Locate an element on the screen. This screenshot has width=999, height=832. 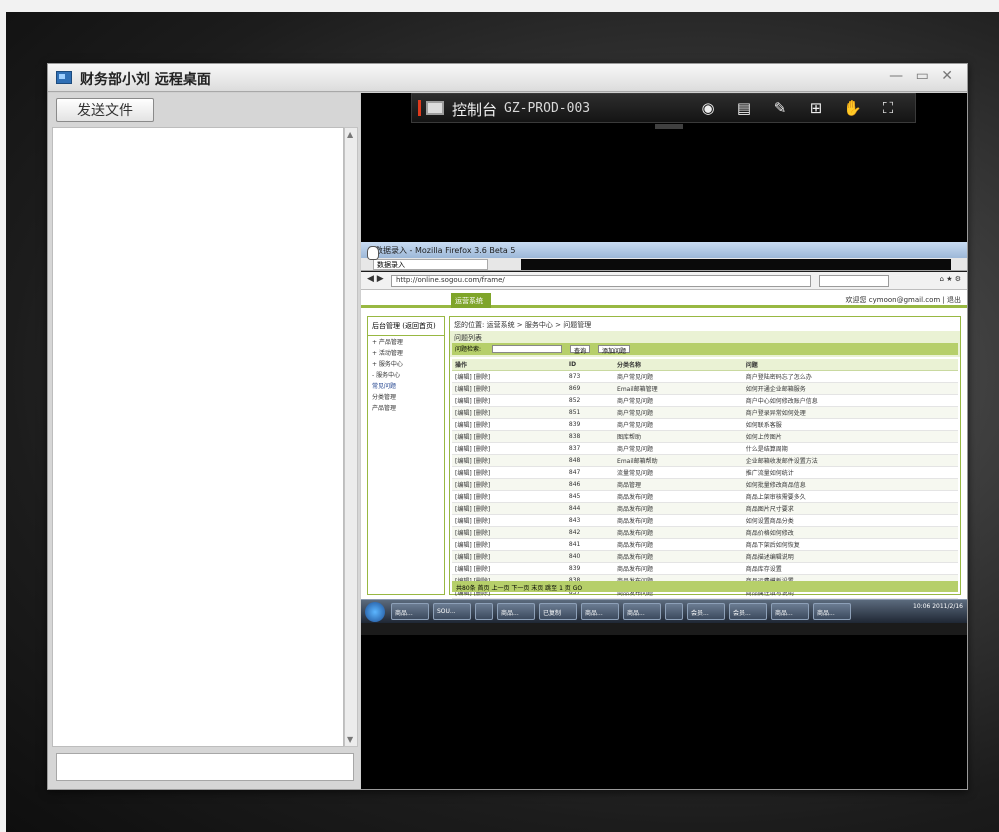
table-row: [编辑] [删除] 852 商户常见问题 商户中心如何修改账户信息 is located at coordinates (705, 400).